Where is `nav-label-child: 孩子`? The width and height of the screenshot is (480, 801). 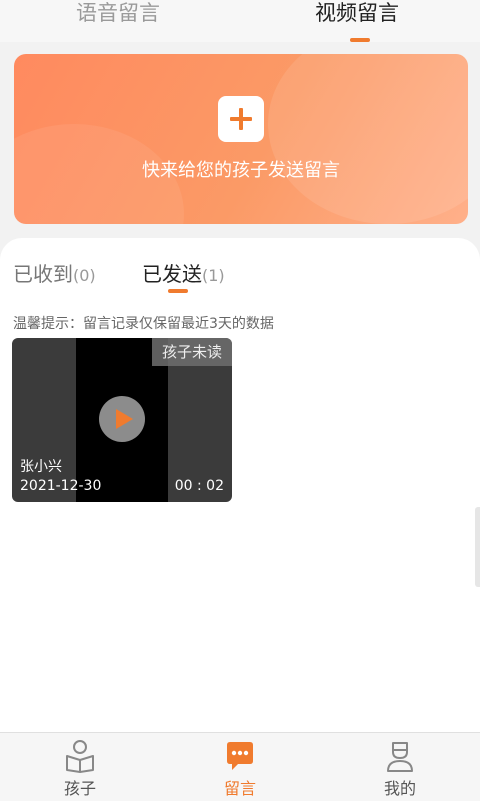 nav-label-child: 孩子 is located at coordinates (79, 788).